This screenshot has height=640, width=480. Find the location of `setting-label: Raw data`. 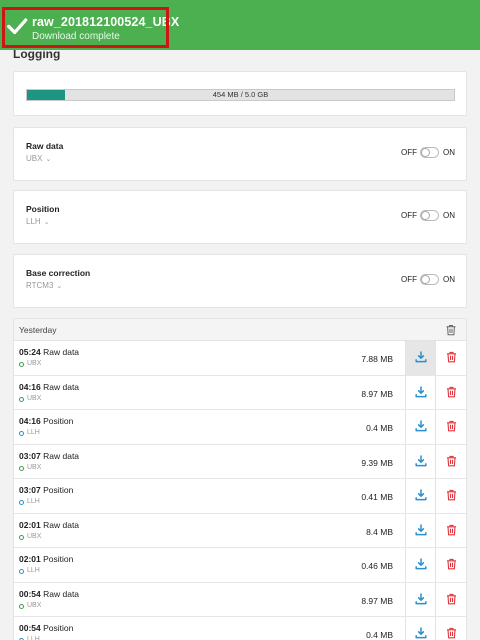

setting-label: Raw data is located at coordinates (45, 146).